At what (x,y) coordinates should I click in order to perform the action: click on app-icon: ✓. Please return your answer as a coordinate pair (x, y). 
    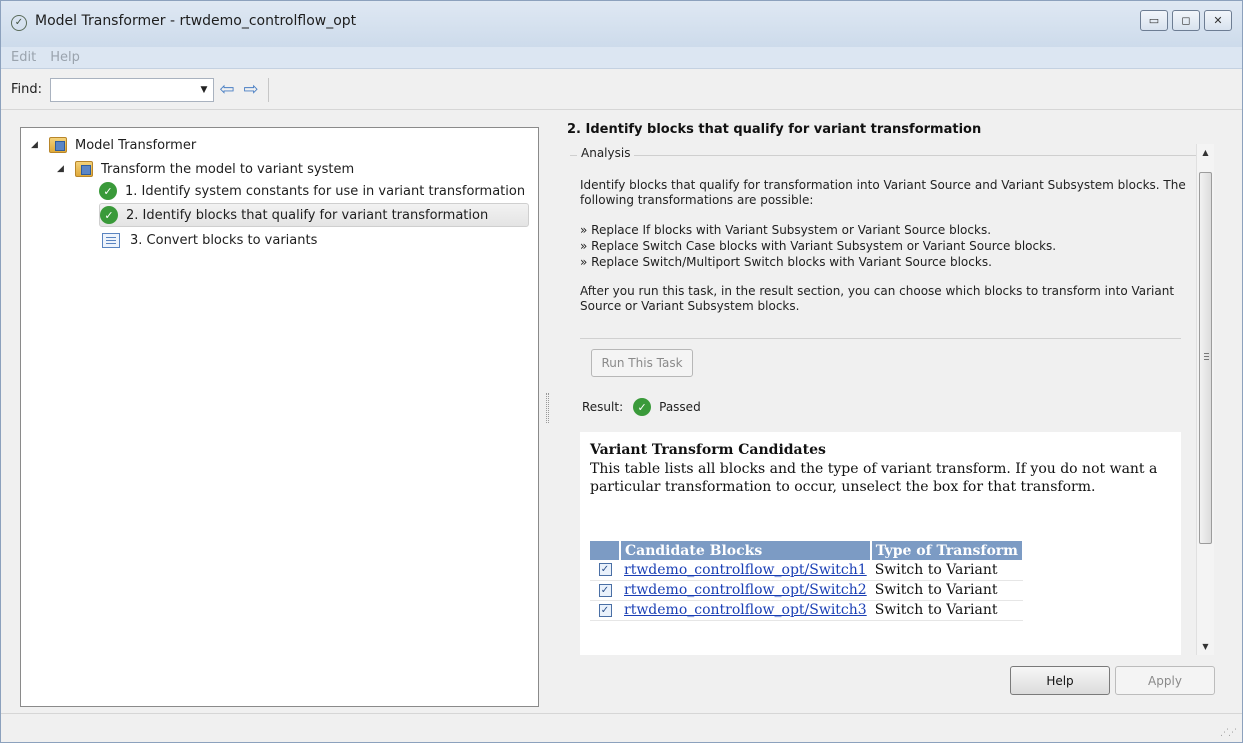
    Looking at the image, I should click on (19, 23).